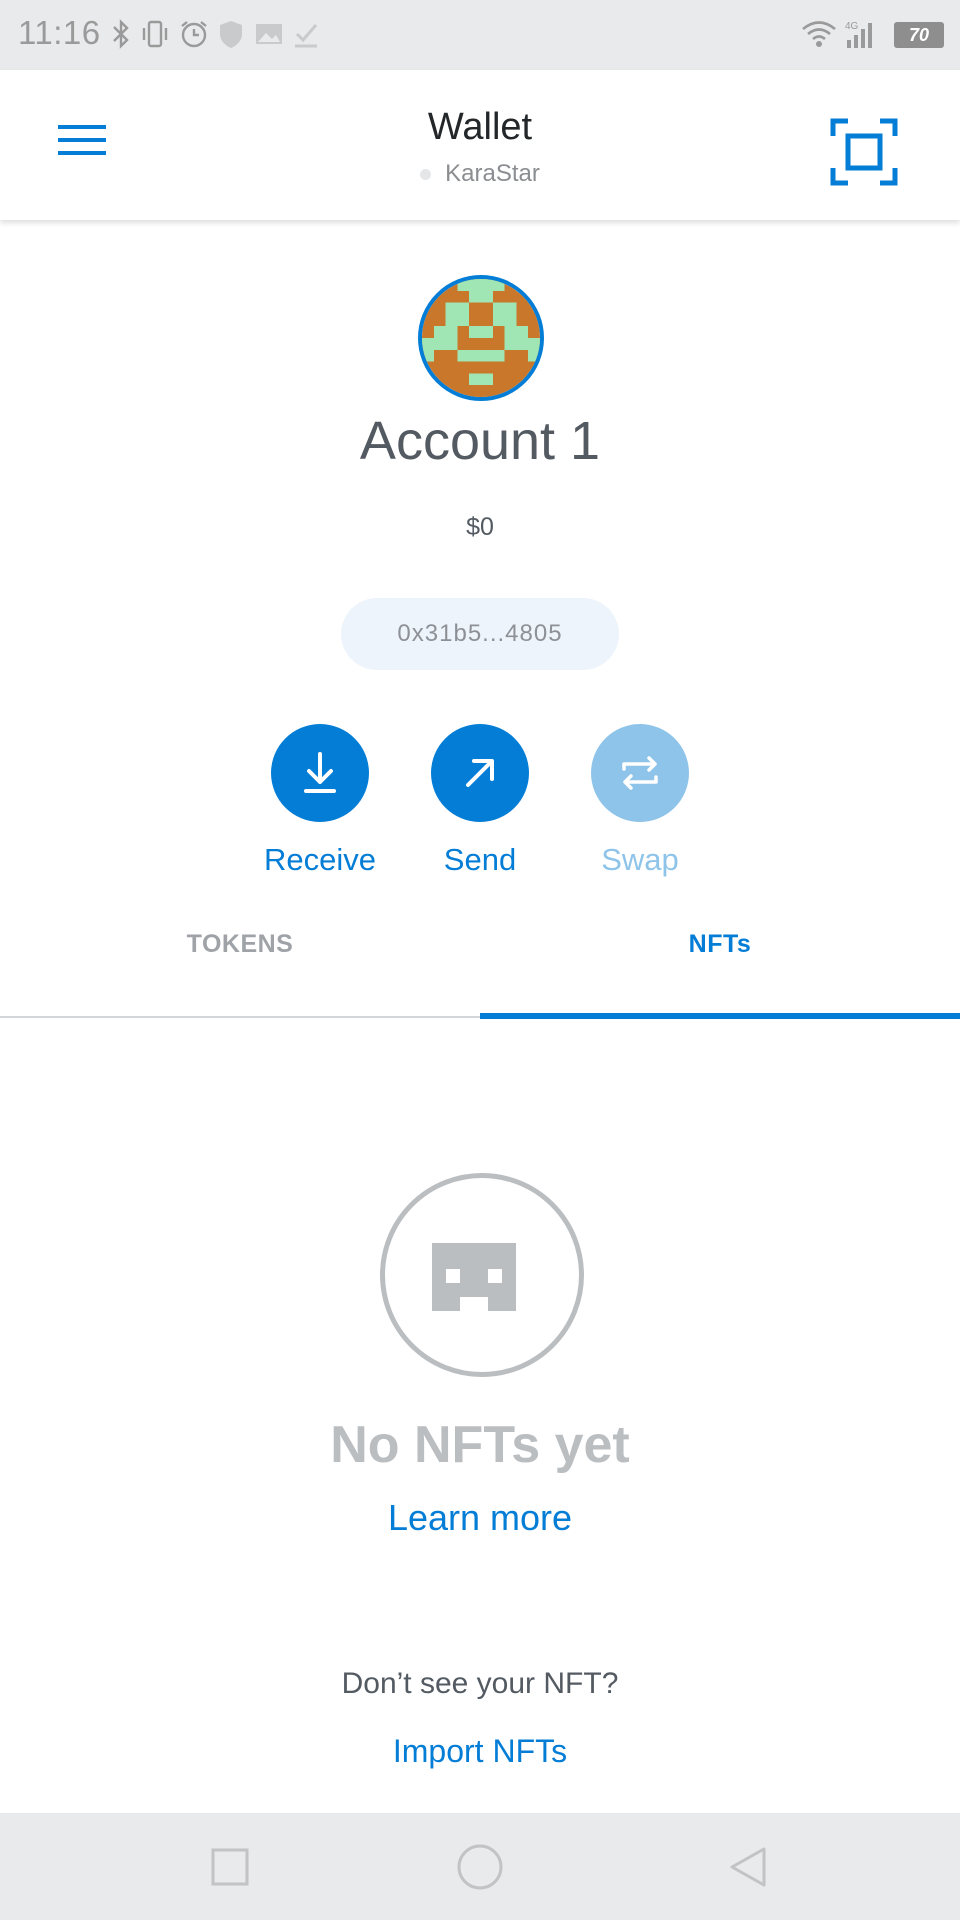 This screenshot has height=1920, width=960. Describe the element at coordinates (480, 634) in the screenshot. I see `account-address: 0x31b5...4805` at that location.